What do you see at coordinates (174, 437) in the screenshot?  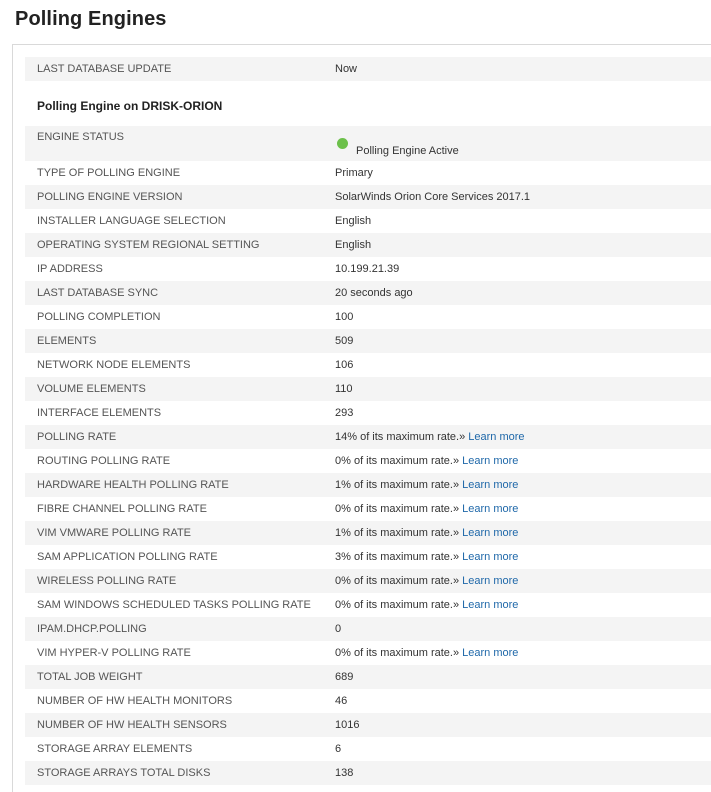 I see `row-label: POLLING RATE` at bounding box center [174, 437].